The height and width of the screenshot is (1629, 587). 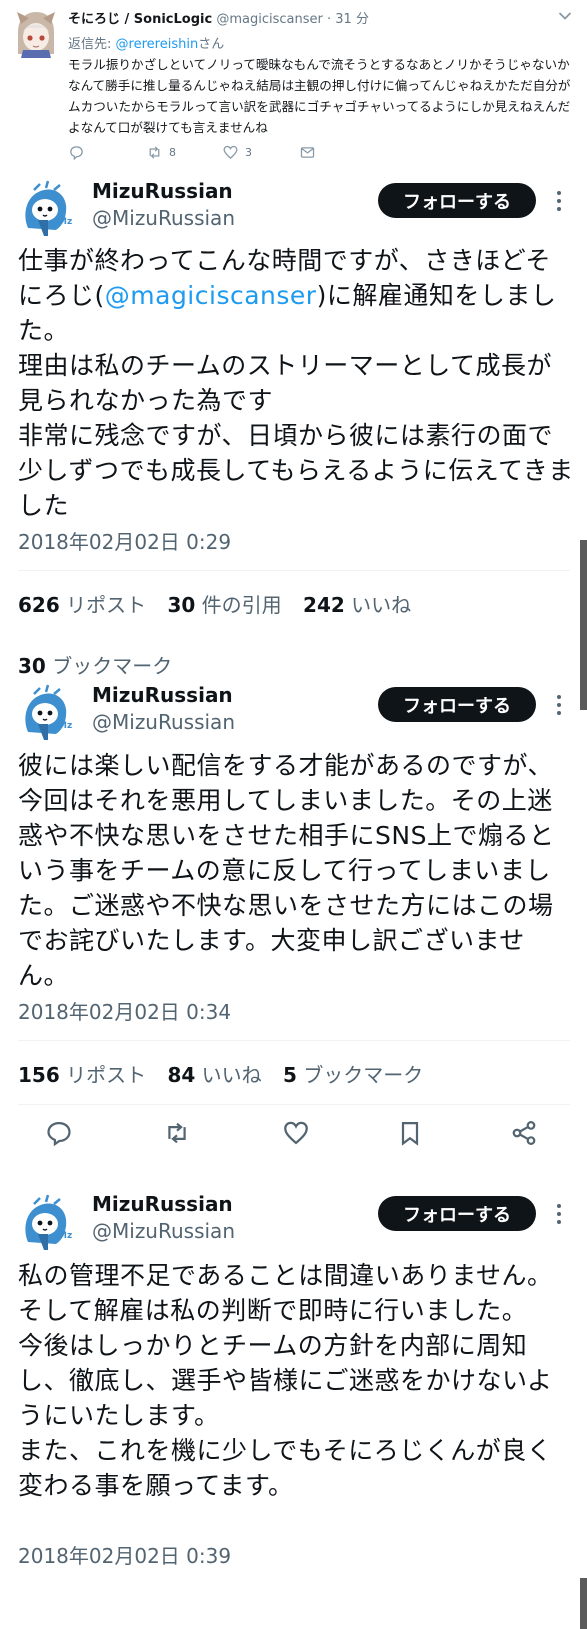 I want to click on quotes-value: 30, so click(x=181, y=605).